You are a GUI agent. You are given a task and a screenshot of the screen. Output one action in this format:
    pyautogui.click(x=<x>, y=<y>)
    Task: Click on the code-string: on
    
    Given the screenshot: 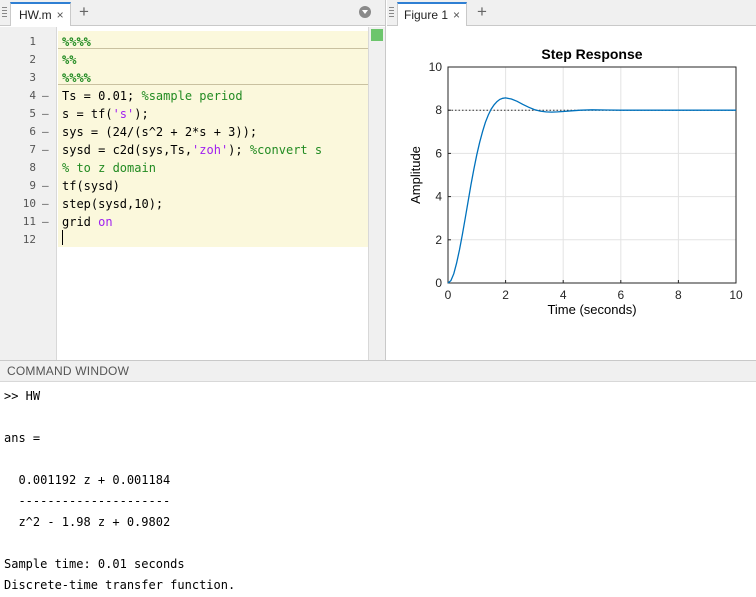 What is the action you would take?
    pyautogui.click(x=105, y=222)
    